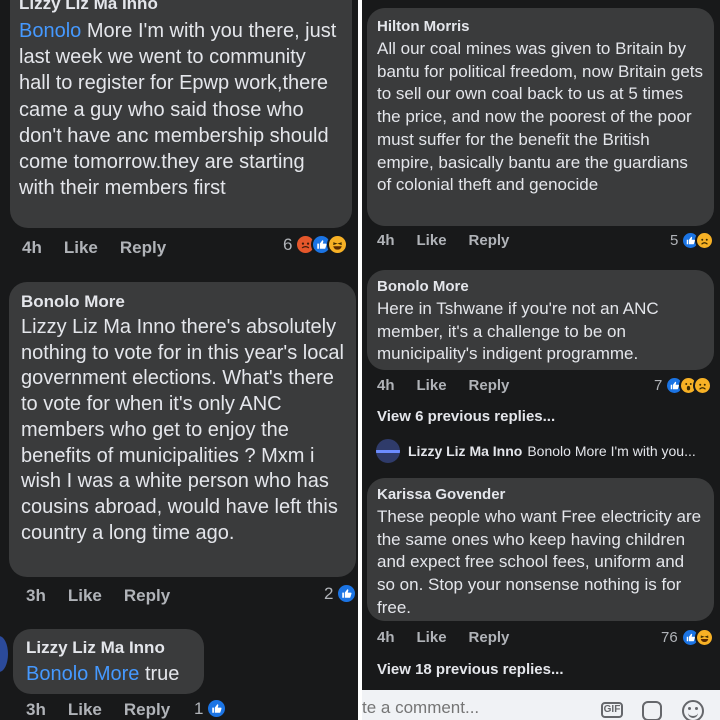 The width and height of the screenshot is (720, 720). I want to click on mention-link: Bonolo, so click(50, 31).